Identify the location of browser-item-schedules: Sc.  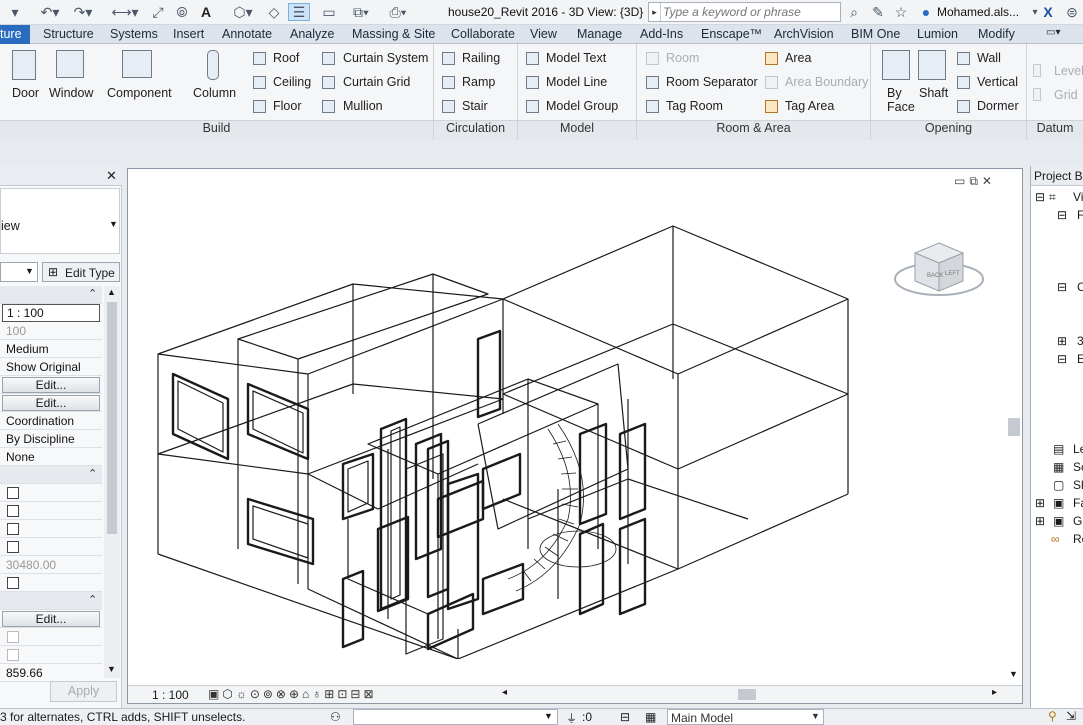
(1078, 467).